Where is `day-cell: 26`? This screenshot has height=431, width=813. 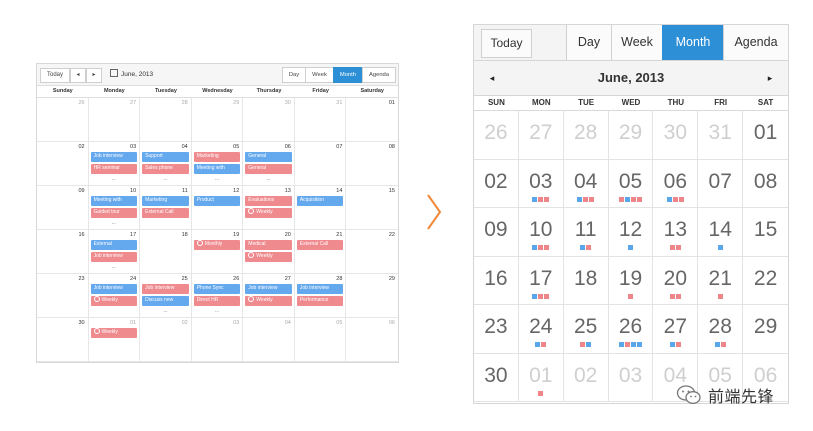 day-cell: 26 is located at coordinates (63, 120).